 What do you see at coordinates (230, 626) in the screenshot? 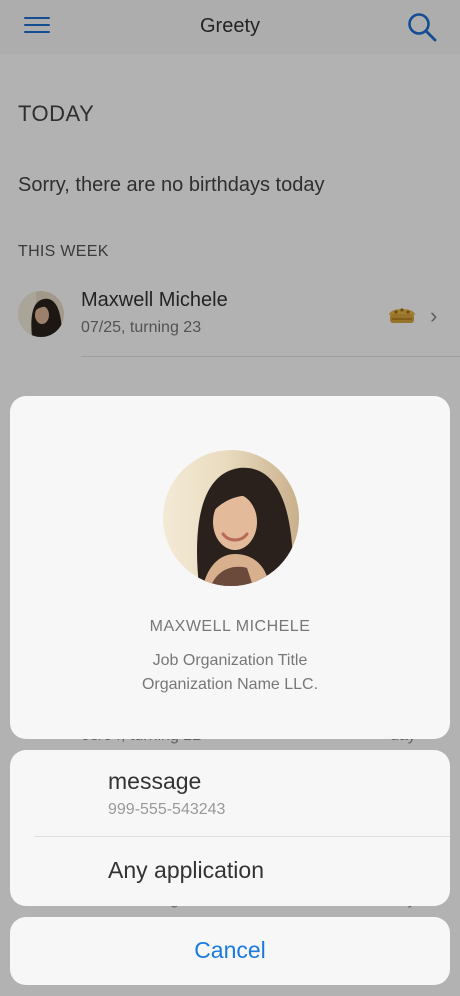
I see `contact-full-name: MAXWELL MICHELE` at bounding box center [230, 626].